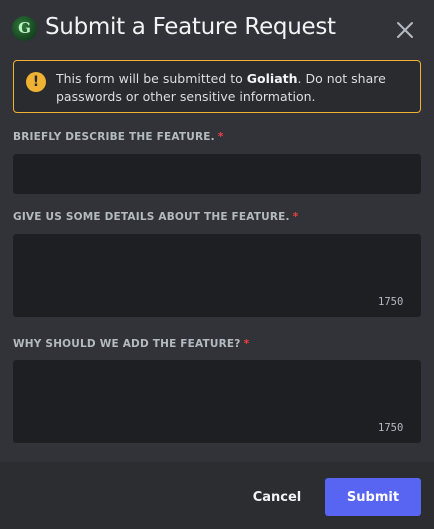 This screenshot has height=529, width=434. What do you see at coordinates (217, 495) in the screenshot?
I see `modal-footer: Cancel Submit` at bounding box center [217, 495].